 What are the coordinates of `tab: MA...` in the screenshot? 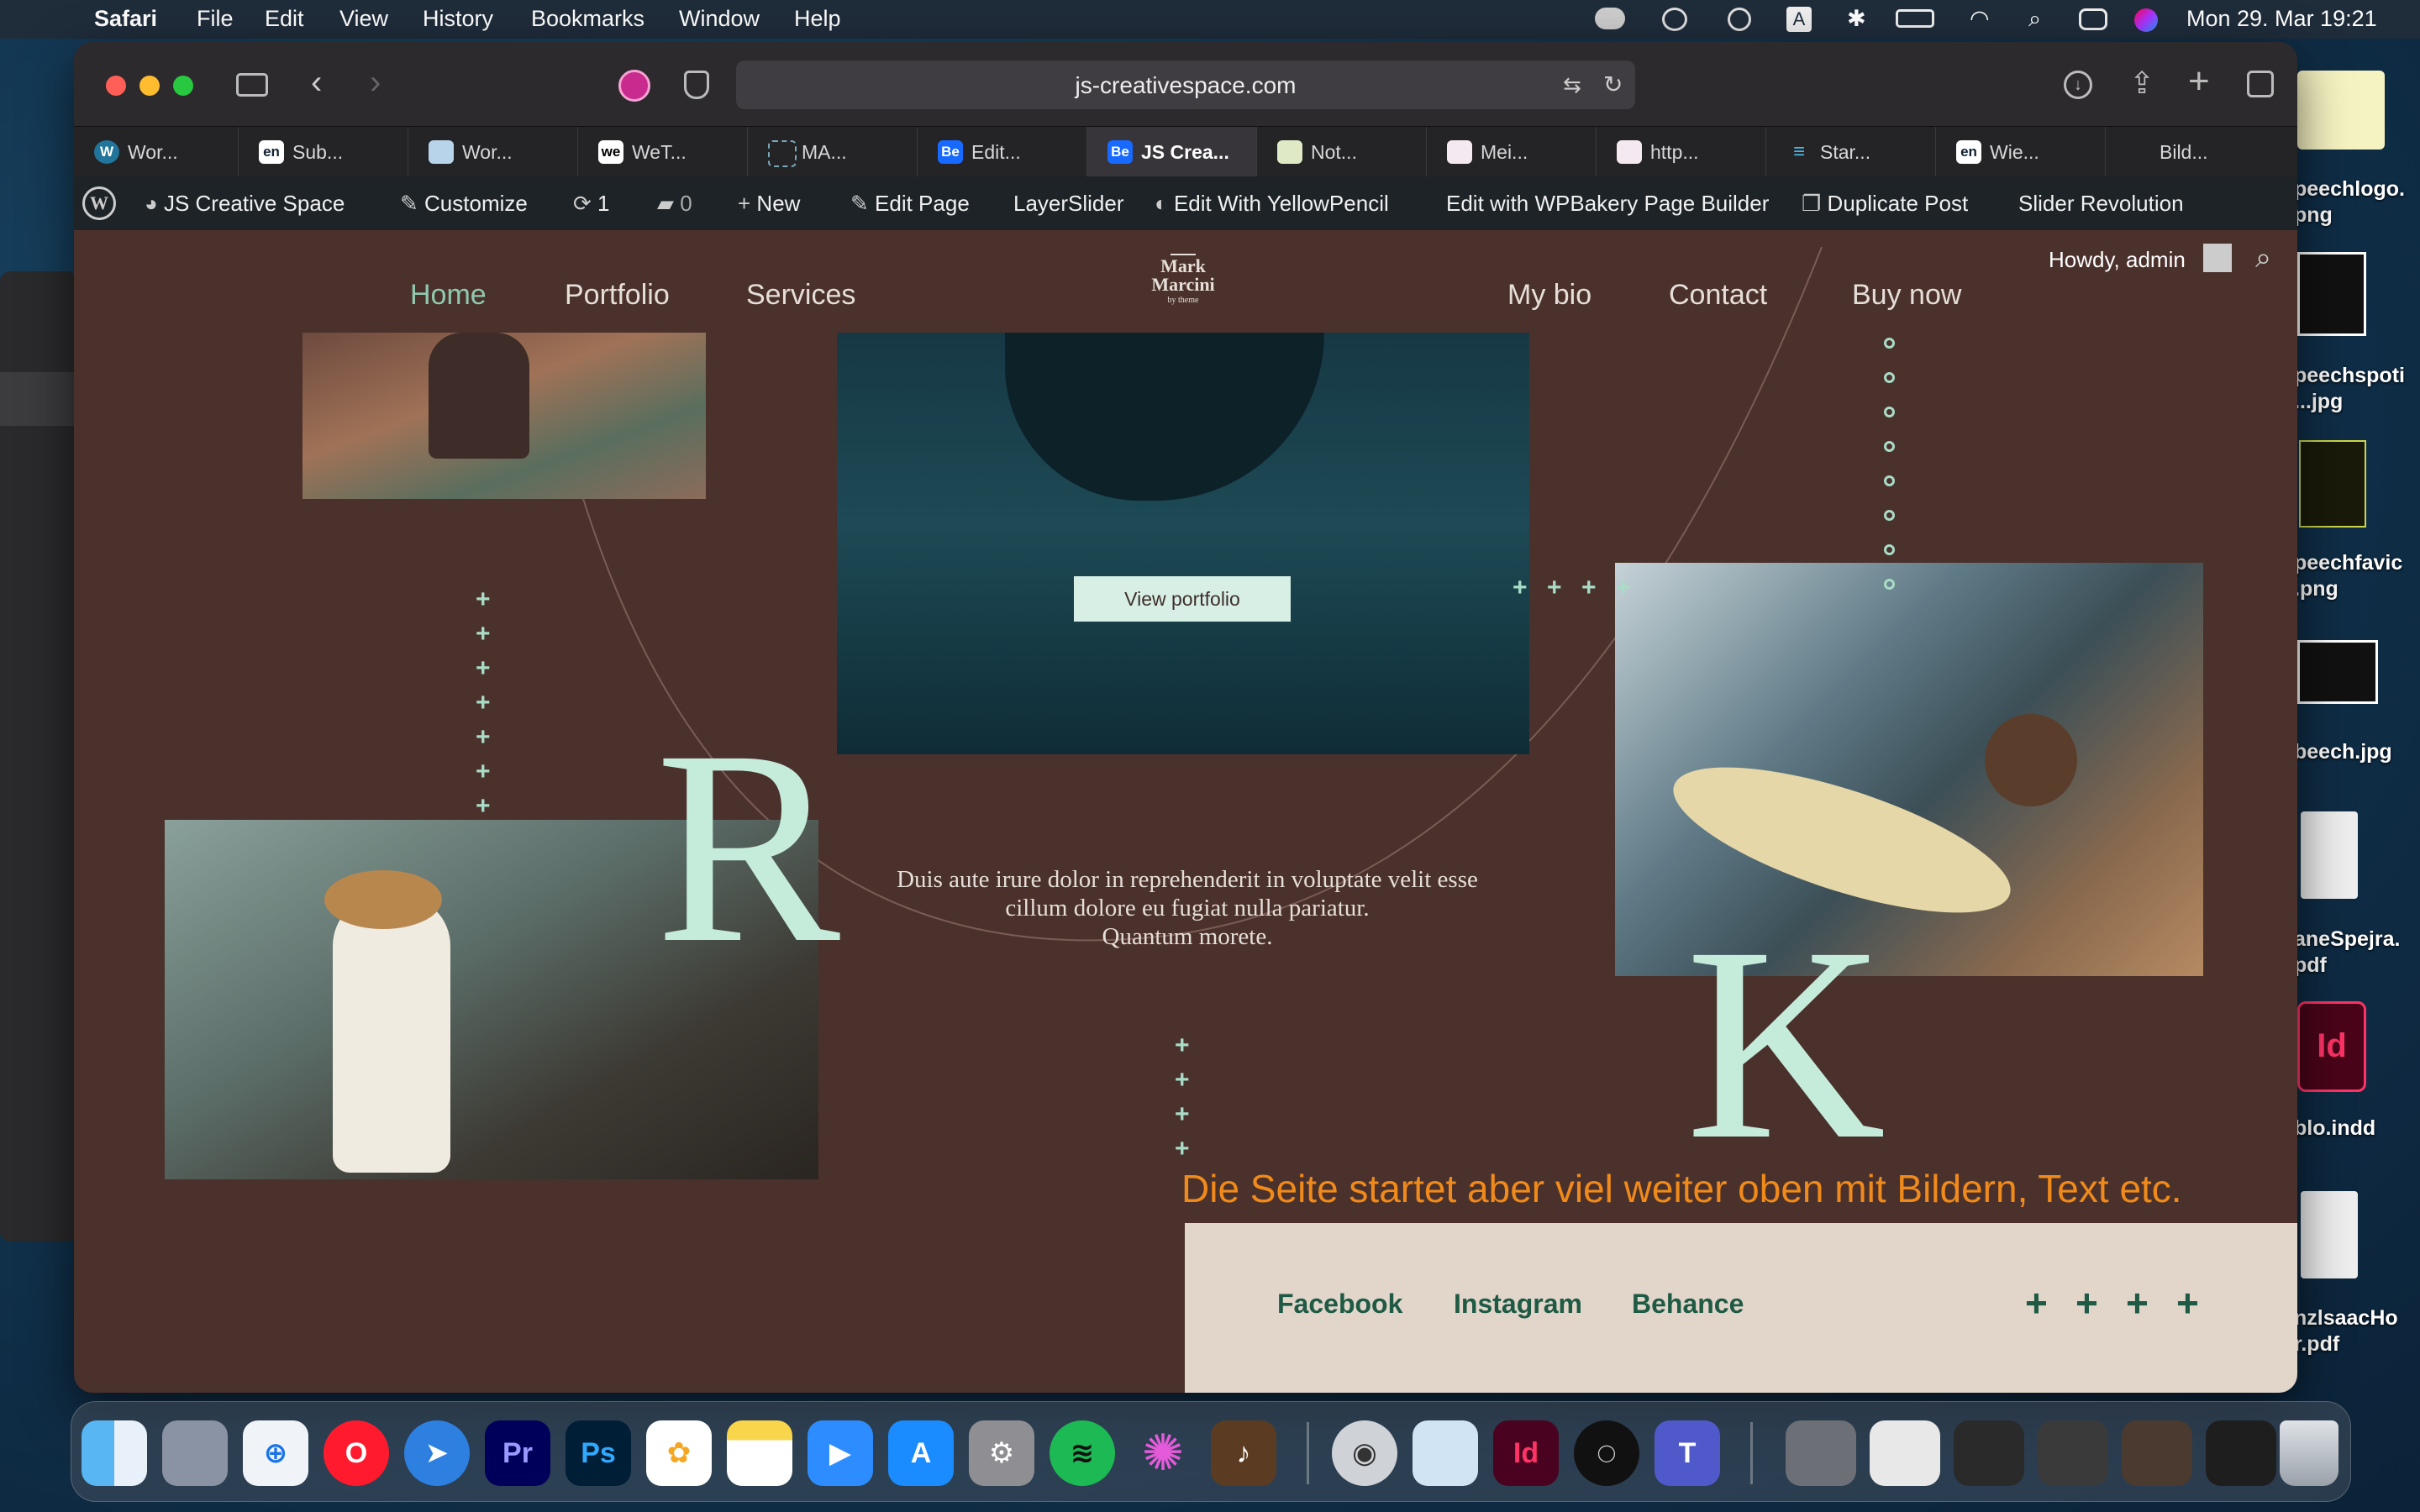 It's located at (833, 152).